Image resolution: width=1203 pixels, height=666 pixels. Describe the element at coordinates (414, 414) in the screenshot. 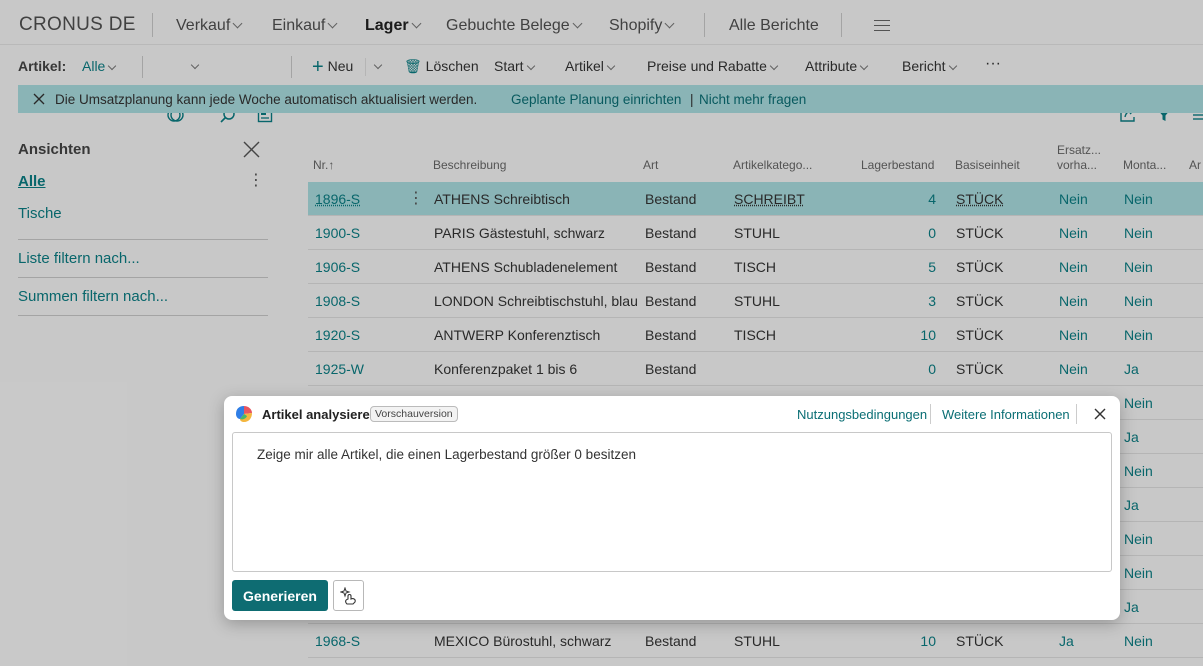

I see `preview-badge: Vorschauversion` at that location.